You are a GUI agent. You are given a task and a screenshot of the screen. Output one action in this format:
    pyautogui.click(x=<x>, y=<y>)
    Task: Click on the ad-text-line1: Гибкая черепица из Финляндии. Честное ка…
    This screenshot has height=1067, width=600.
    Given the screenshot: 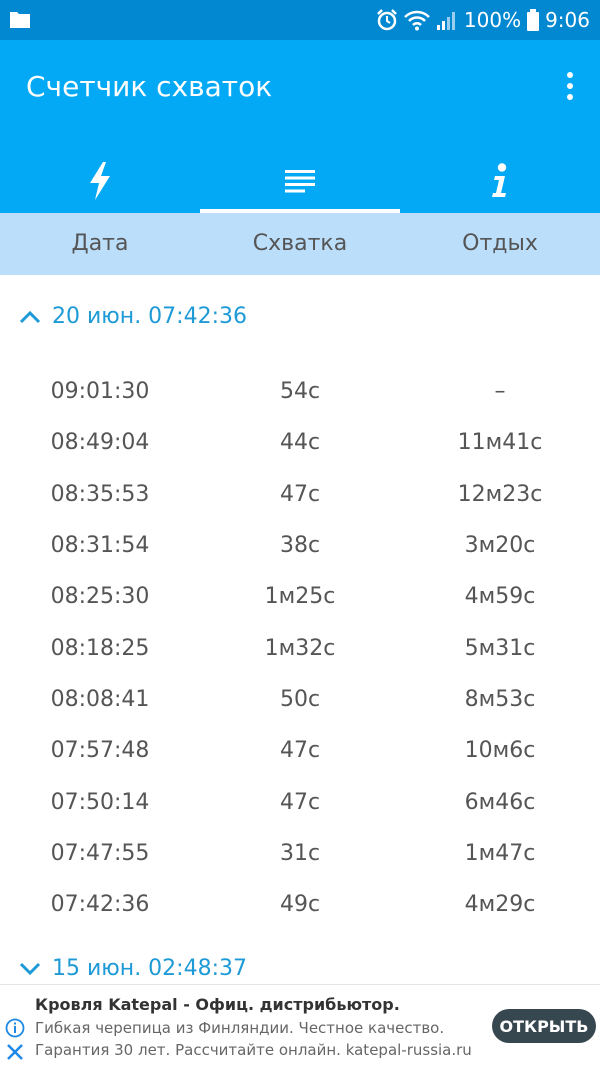 What is the action you would take?
    pyautogui.click(x=240, y=1028)
    